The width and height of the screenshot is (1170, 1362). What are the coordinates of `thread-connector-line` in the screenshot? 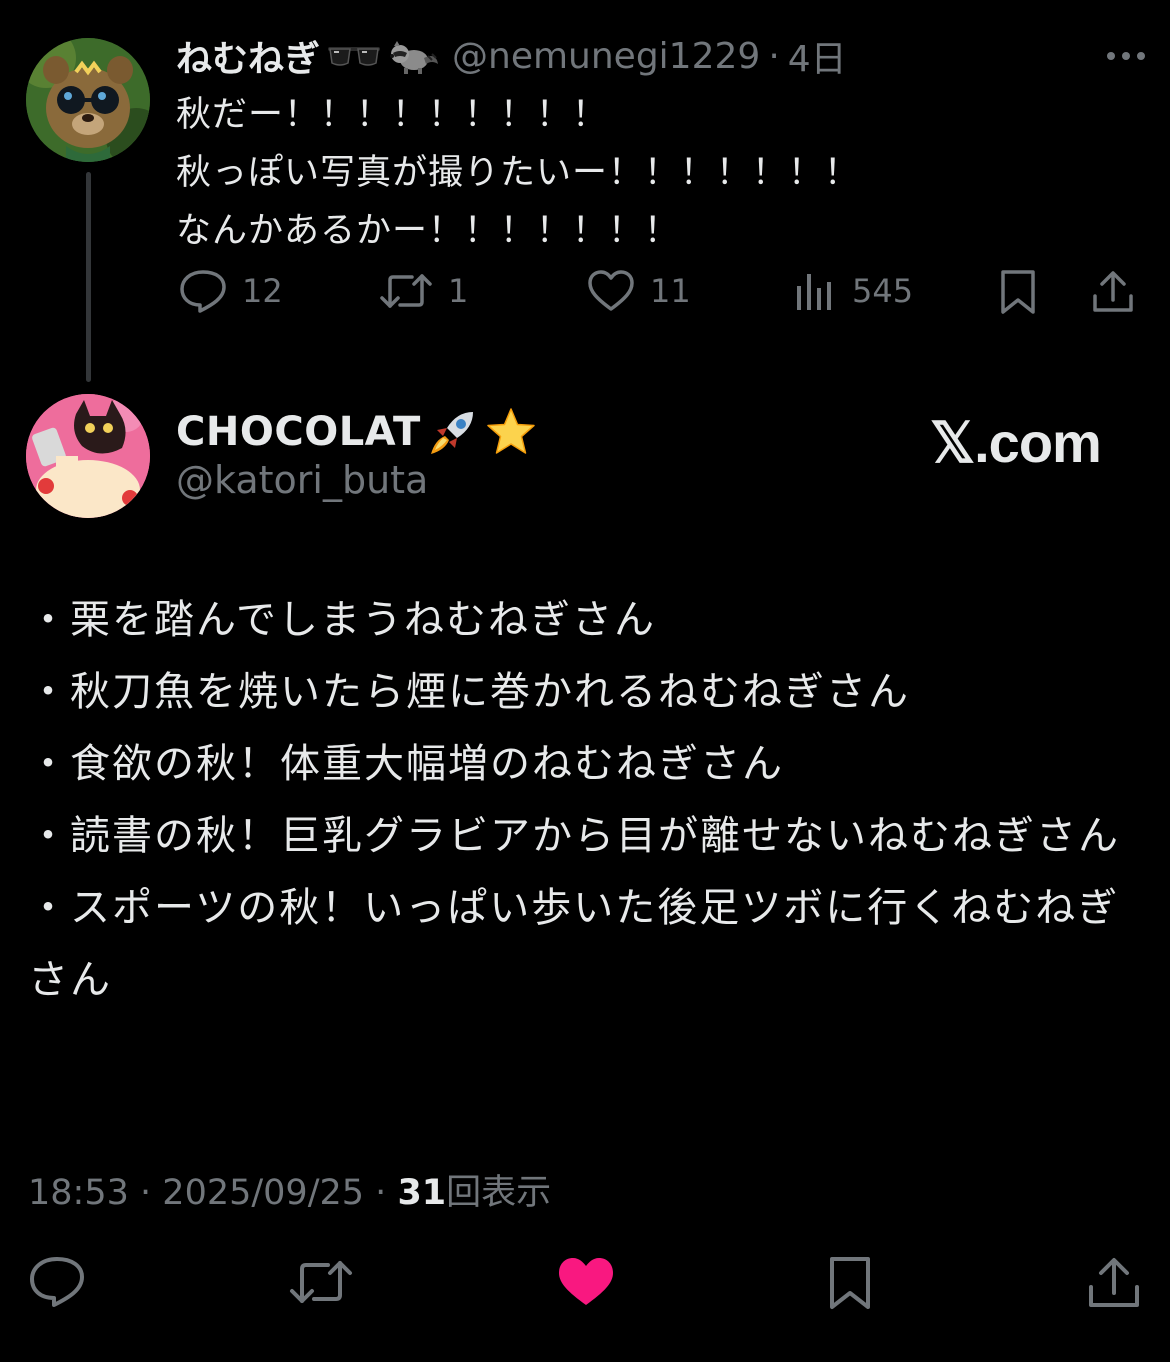 It's located at (88, 277).